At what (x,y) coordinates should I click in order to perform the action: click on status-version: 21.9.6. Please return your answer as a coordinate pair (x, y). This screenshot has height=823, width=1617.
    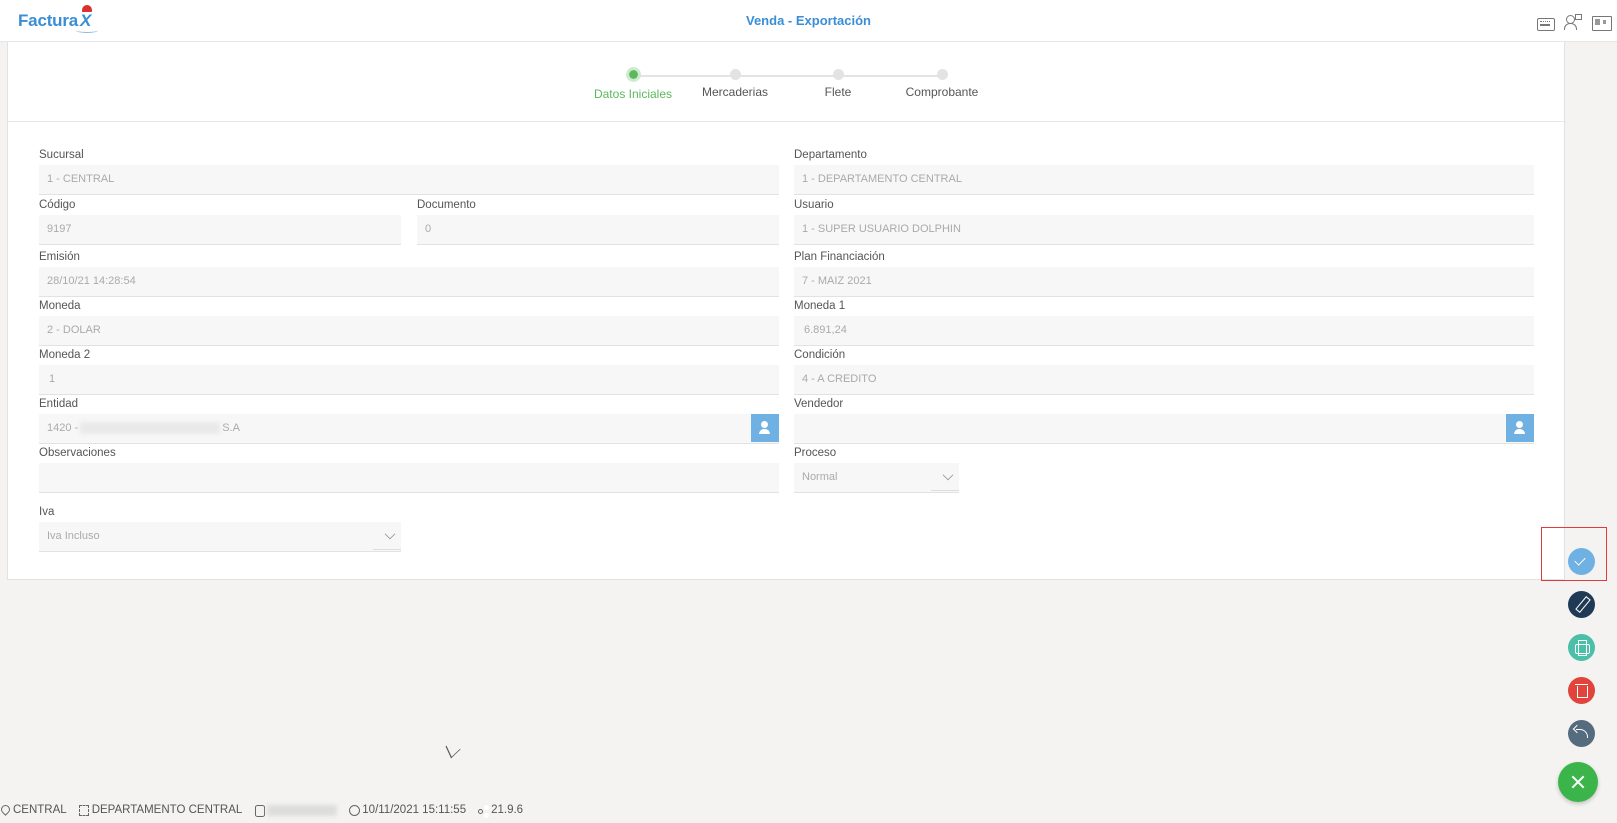
    Looking at the image, I should click on (500, 810).